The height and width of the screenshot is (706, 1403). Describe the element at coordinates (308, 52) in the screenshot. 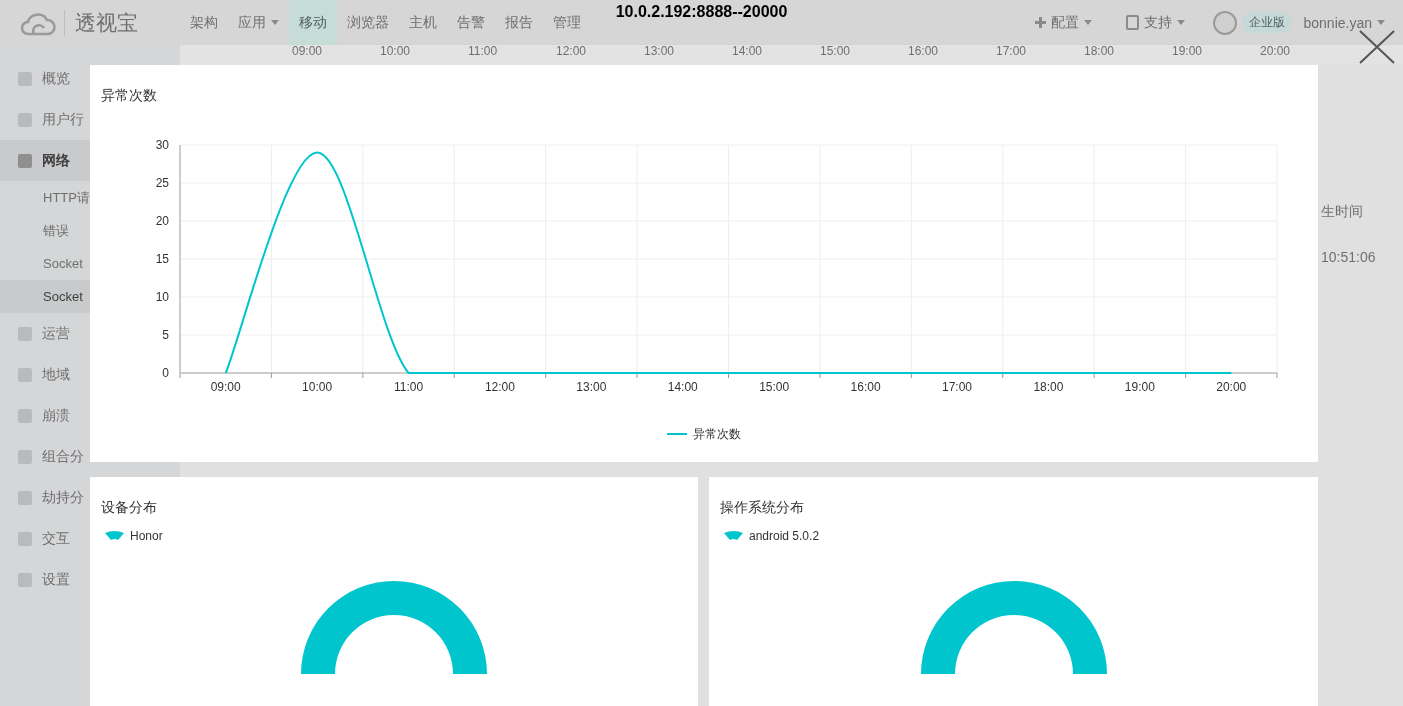

I see `time-label: 09:00` at that location.